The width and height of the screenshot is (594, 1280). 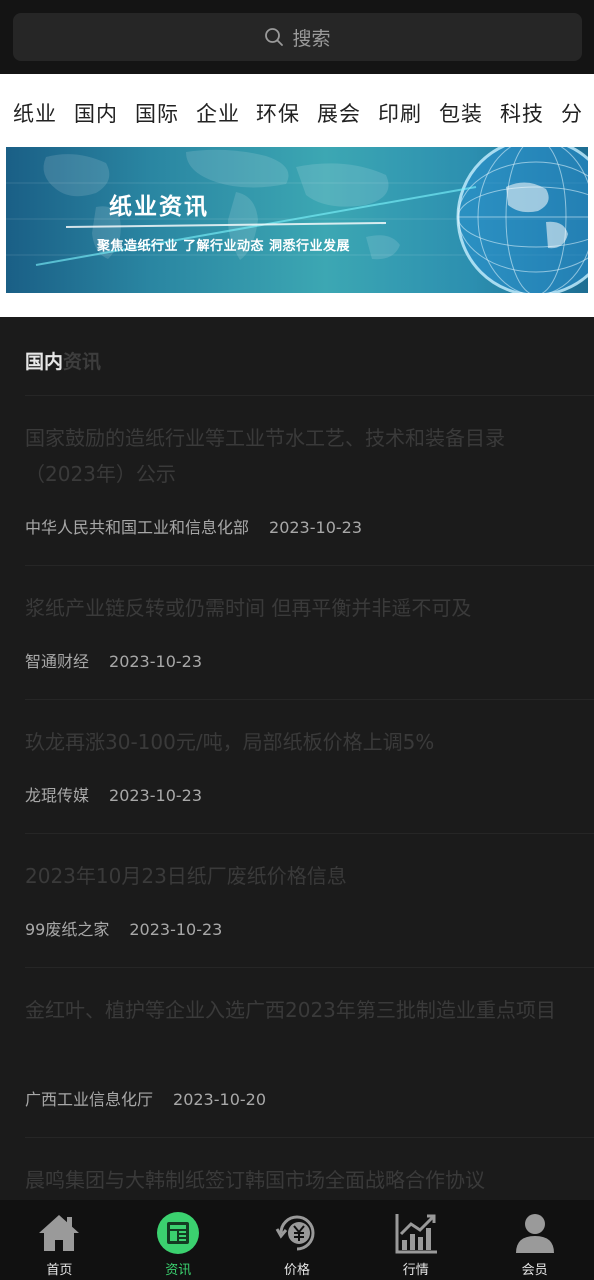 I want to click on section-title-secondary: 资讯, so click(x=82, y=362).